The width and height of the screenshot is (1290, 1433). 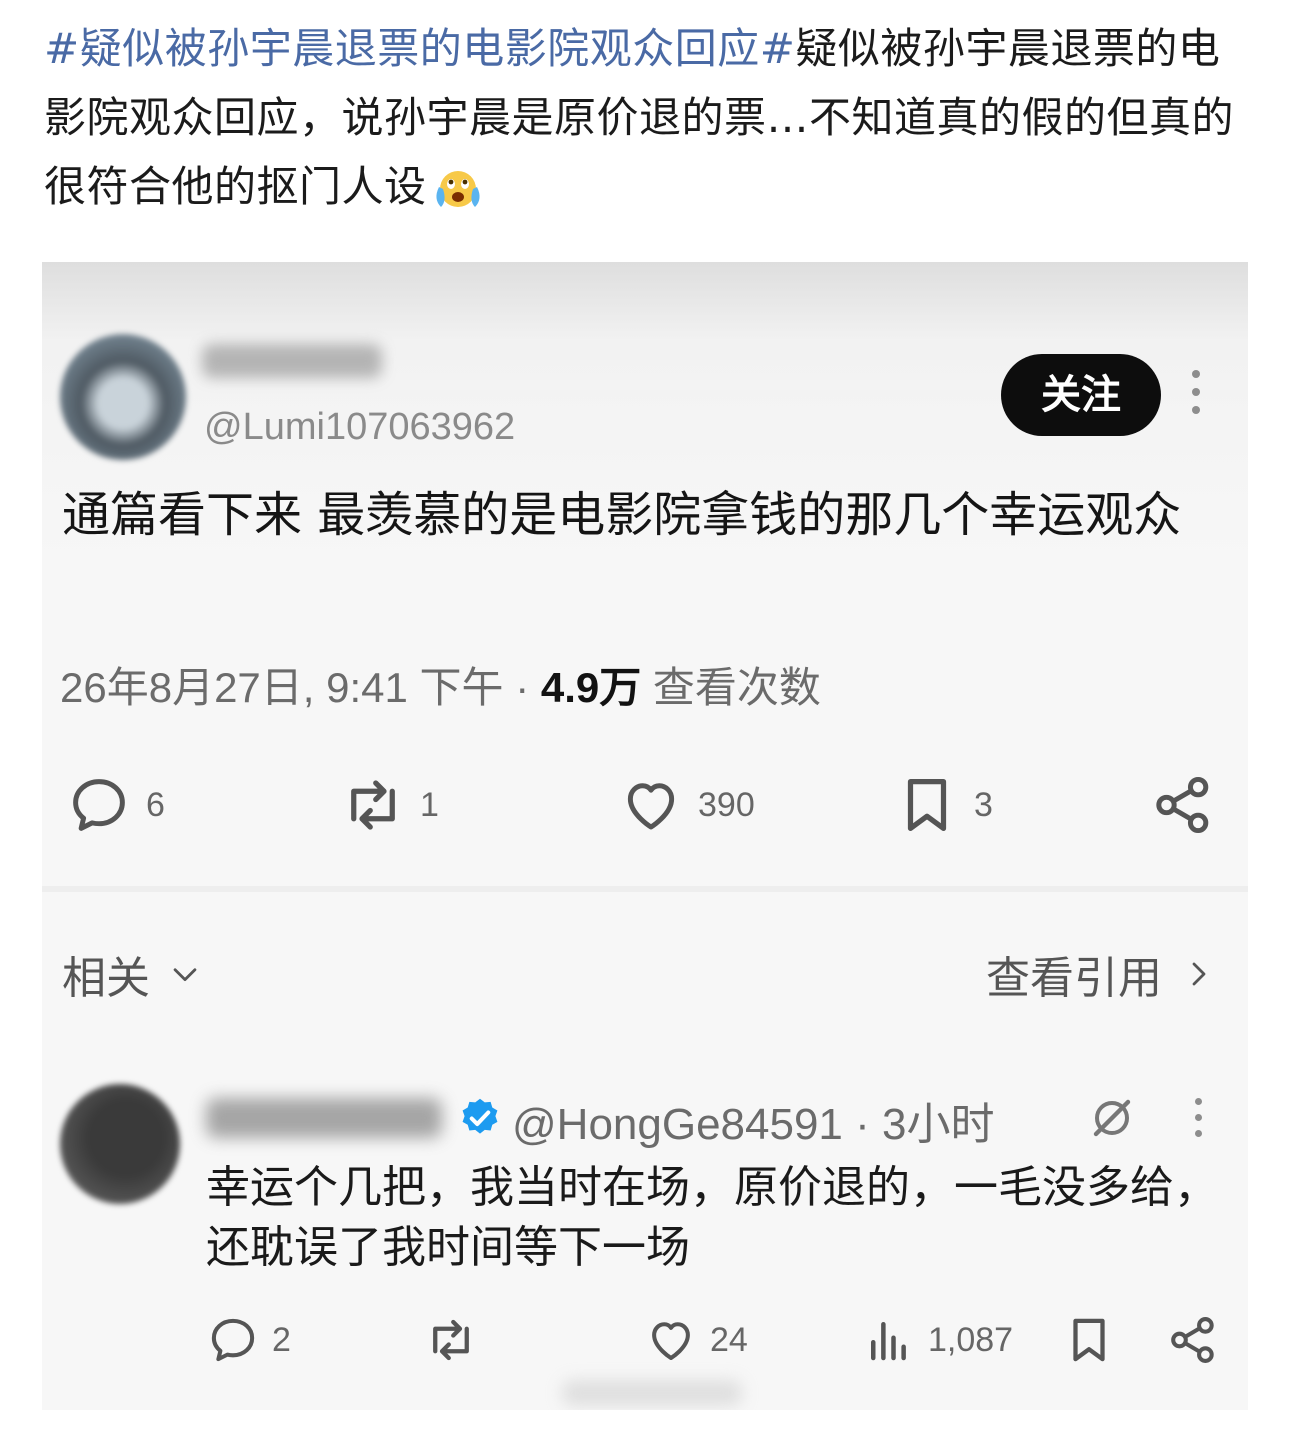 I want to click on reply-count: 6, so click(x=155, y=804).